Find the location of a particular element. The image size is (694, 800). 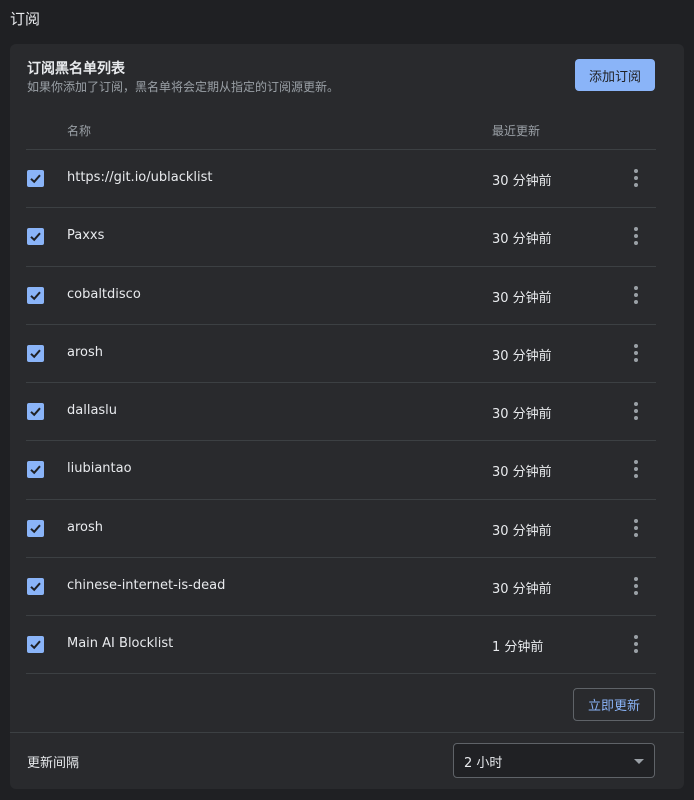

subscription-name: Main AI Blocklist is located at coordinates (120, 644).